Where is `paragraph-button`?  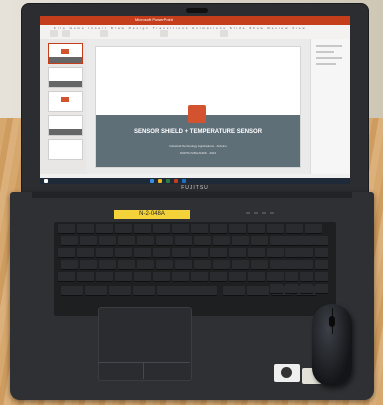
paragraph-button is located at coordinates (164, 33).